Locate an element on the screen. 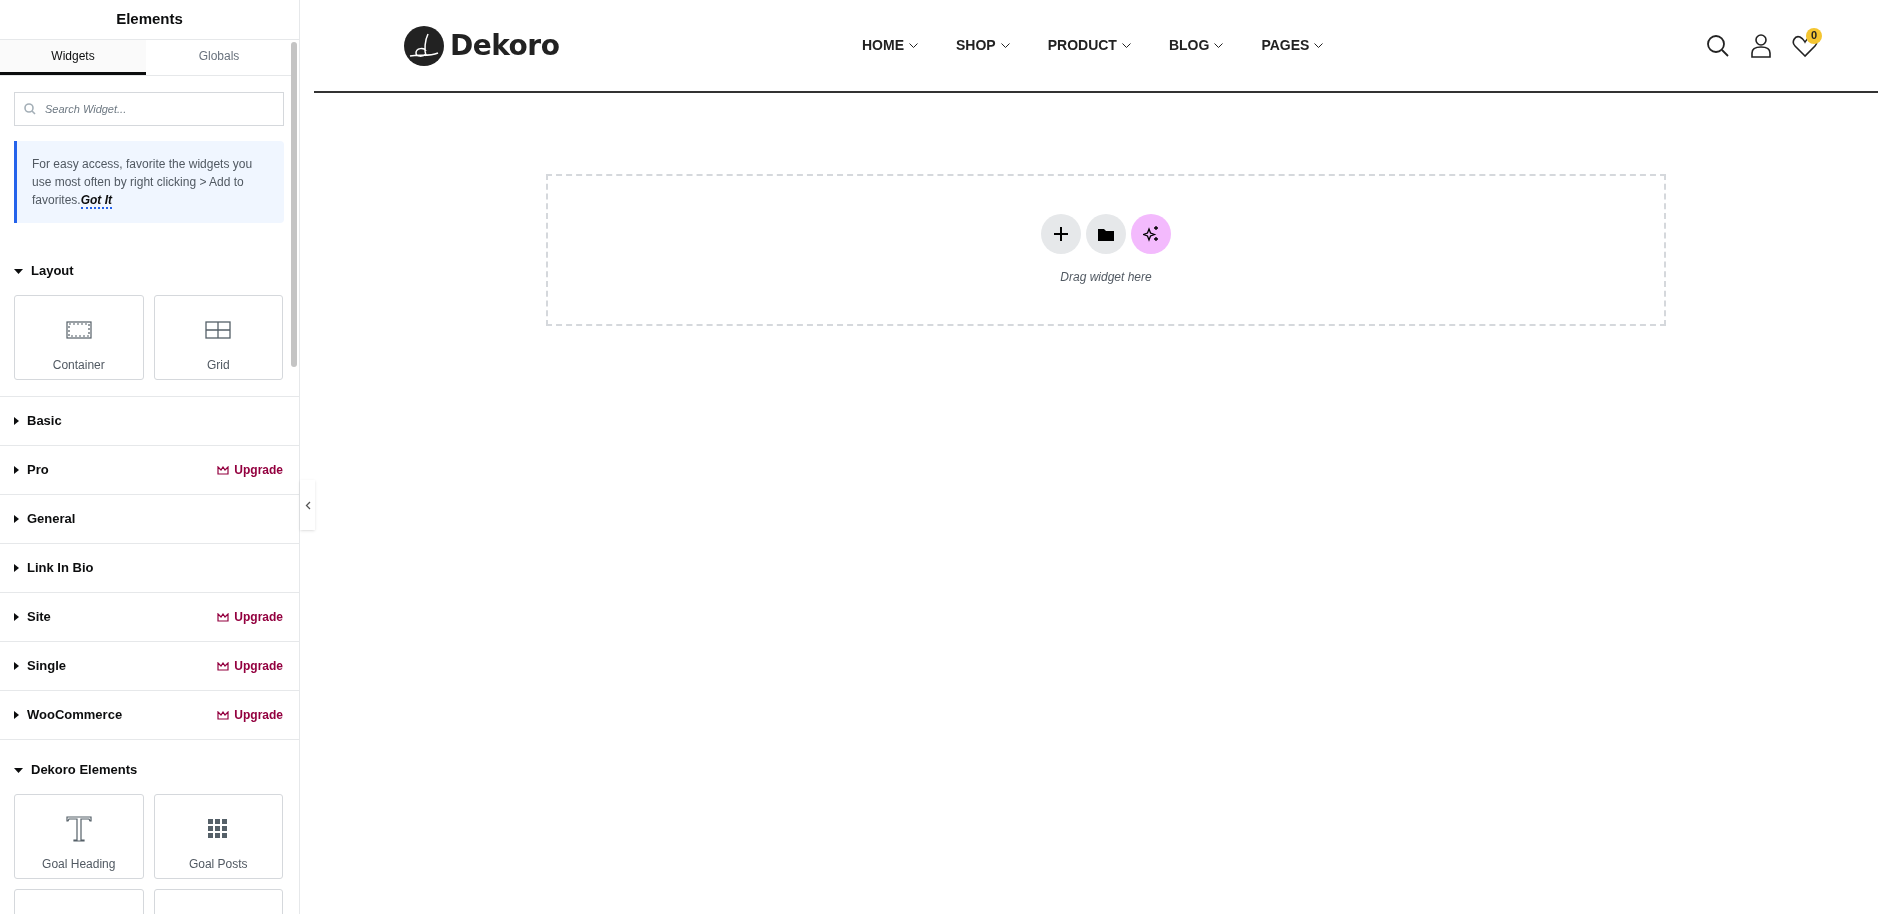 Image resolution: width=1878 pixels, height=914 pixels. grid-icon is located at coordinates (218, 330).